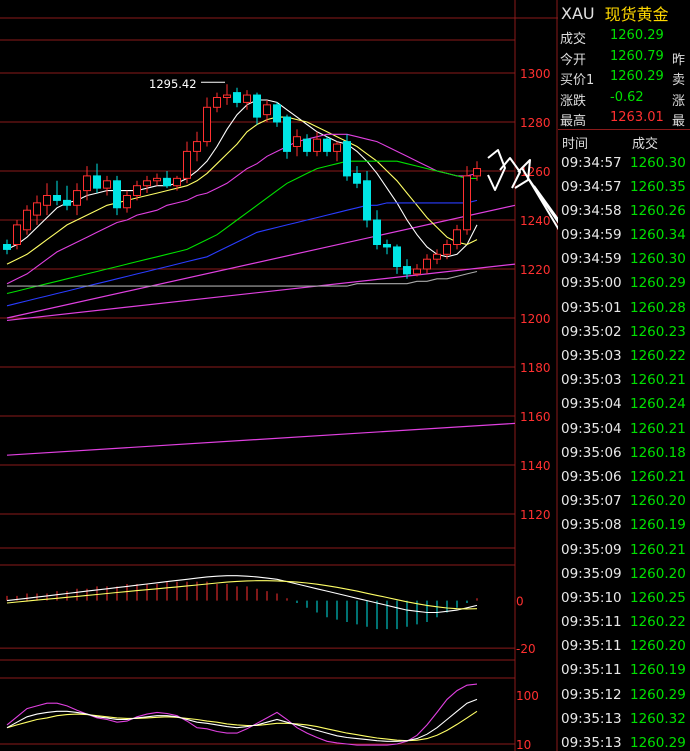  I want to click on quote-row: 涨跌 -0.62 涨, so click(624, 98).